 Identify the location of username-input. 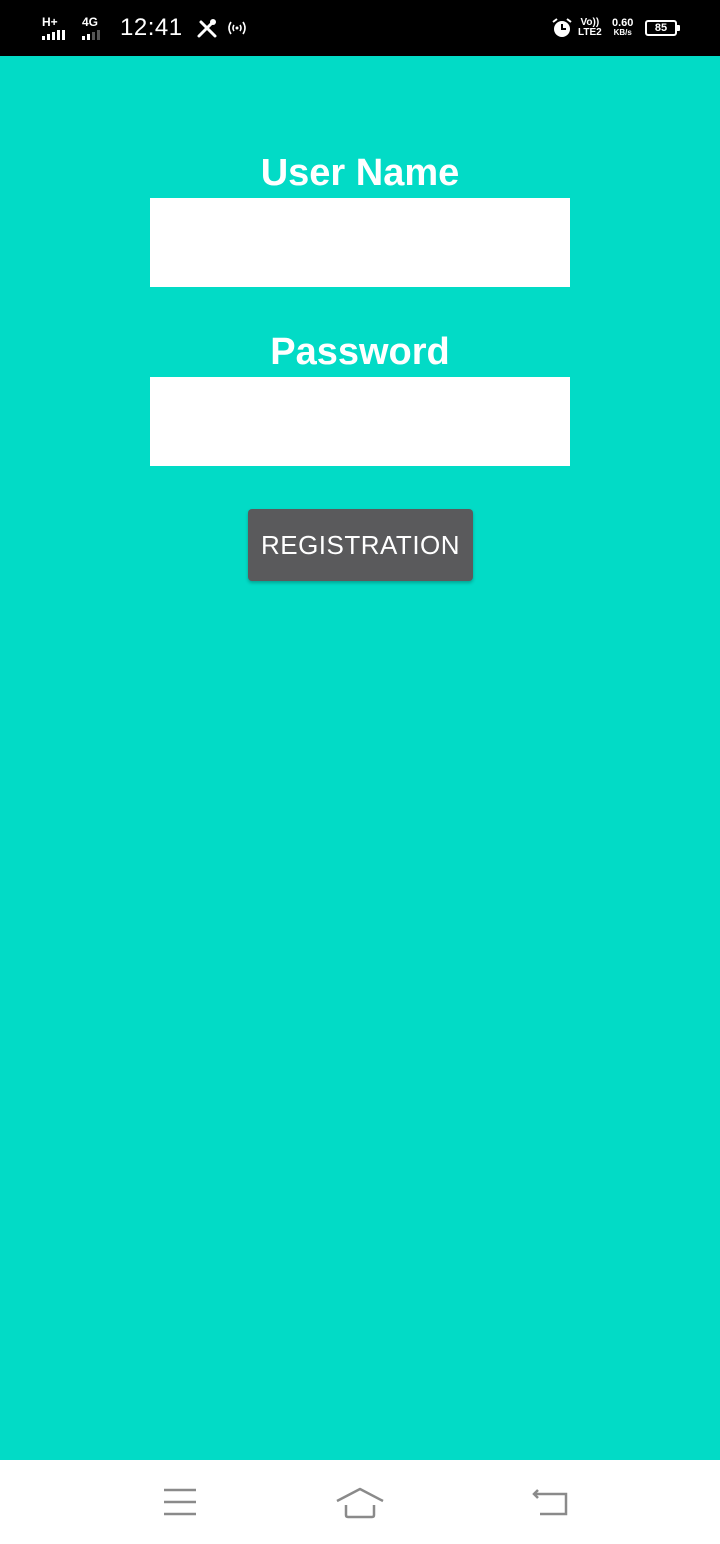
(360, 242).